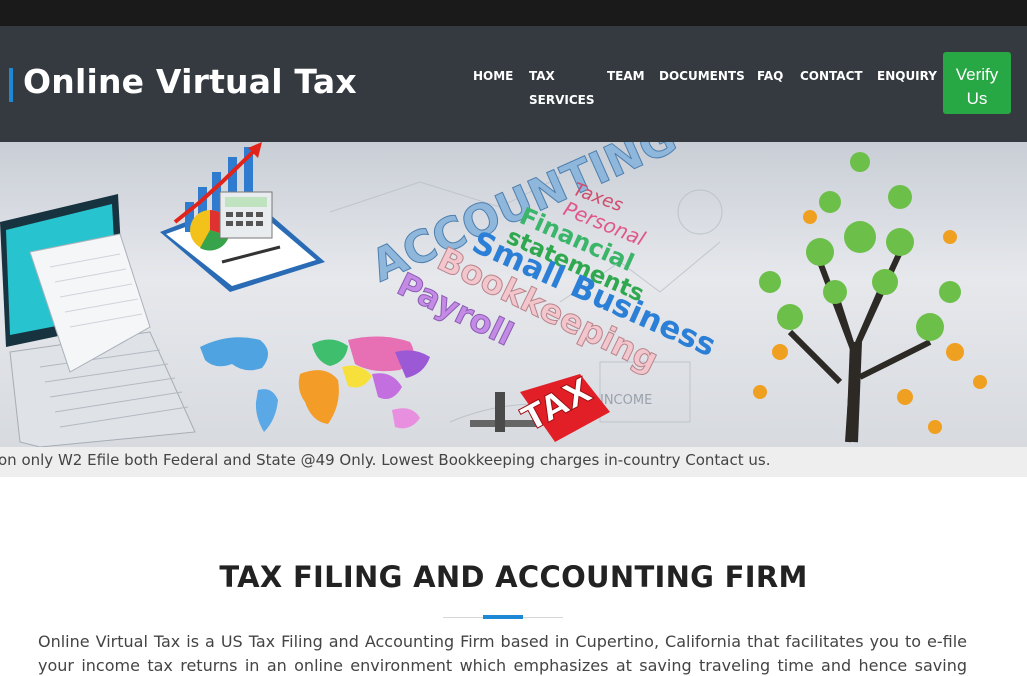 This screenshot has height=676, width=1027. I want to click on nav-faq: FAQ, so click(770, 76).